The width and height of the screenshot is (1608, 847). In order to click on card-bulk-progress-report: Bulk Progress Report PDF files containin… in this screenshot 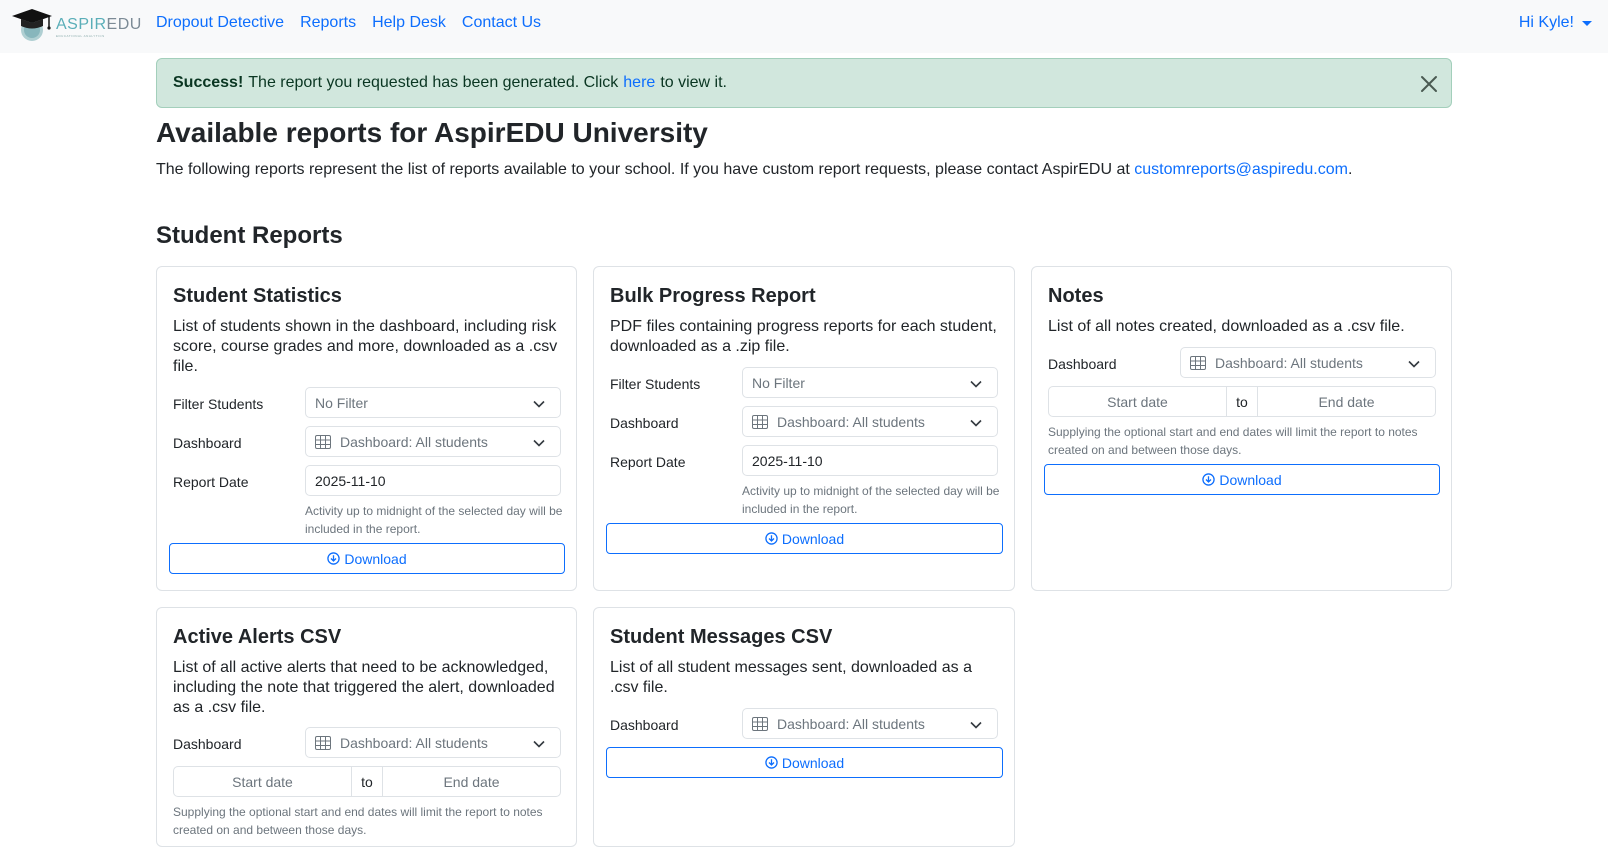, I will do `click(804, 428)`.